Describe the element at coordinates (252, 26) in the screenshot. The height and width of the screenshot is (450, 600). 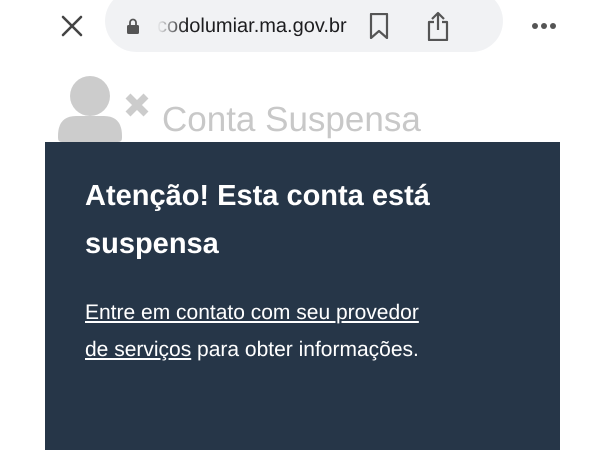
I see `url-text: codolumiar.ma.gov.br` at that location.